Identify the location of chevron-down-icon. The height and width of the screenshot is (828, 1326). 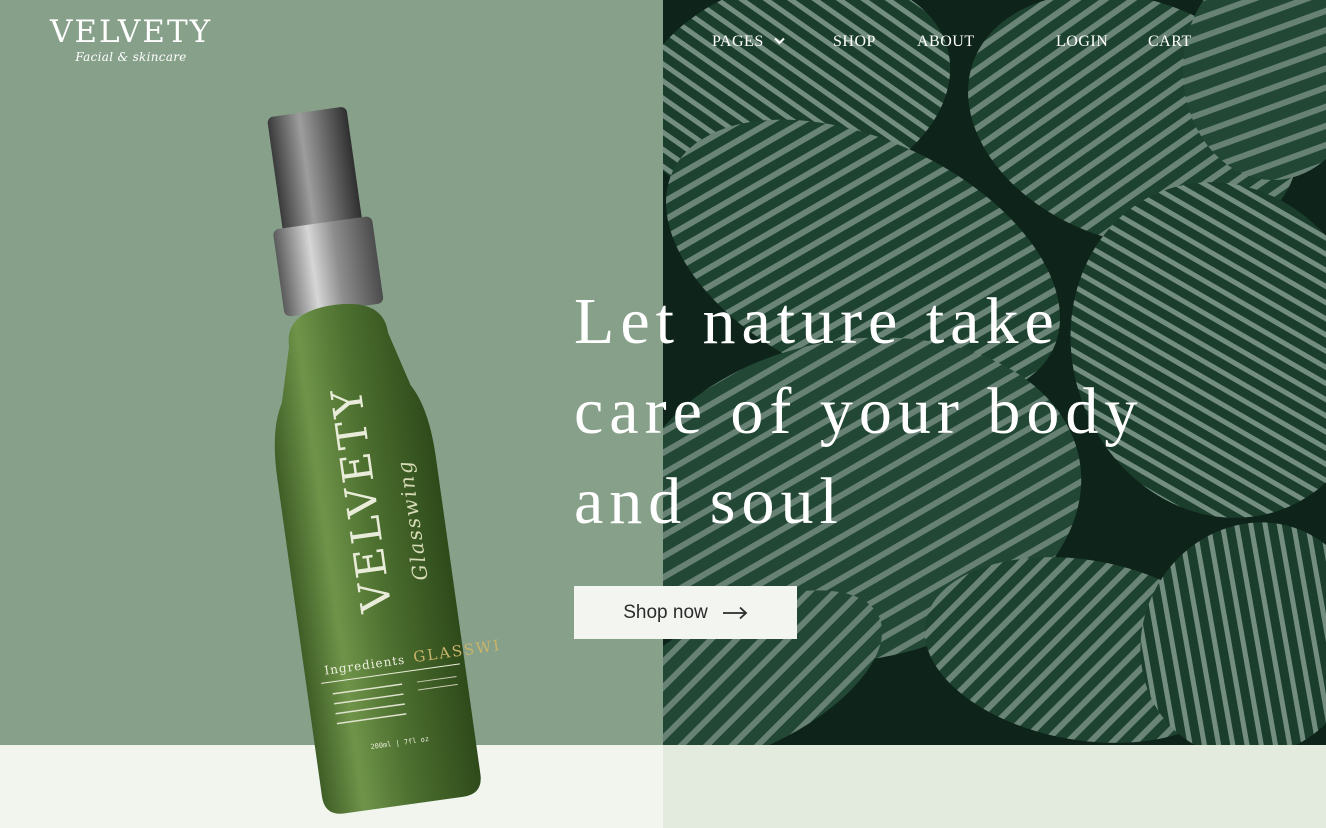
(779, 41).